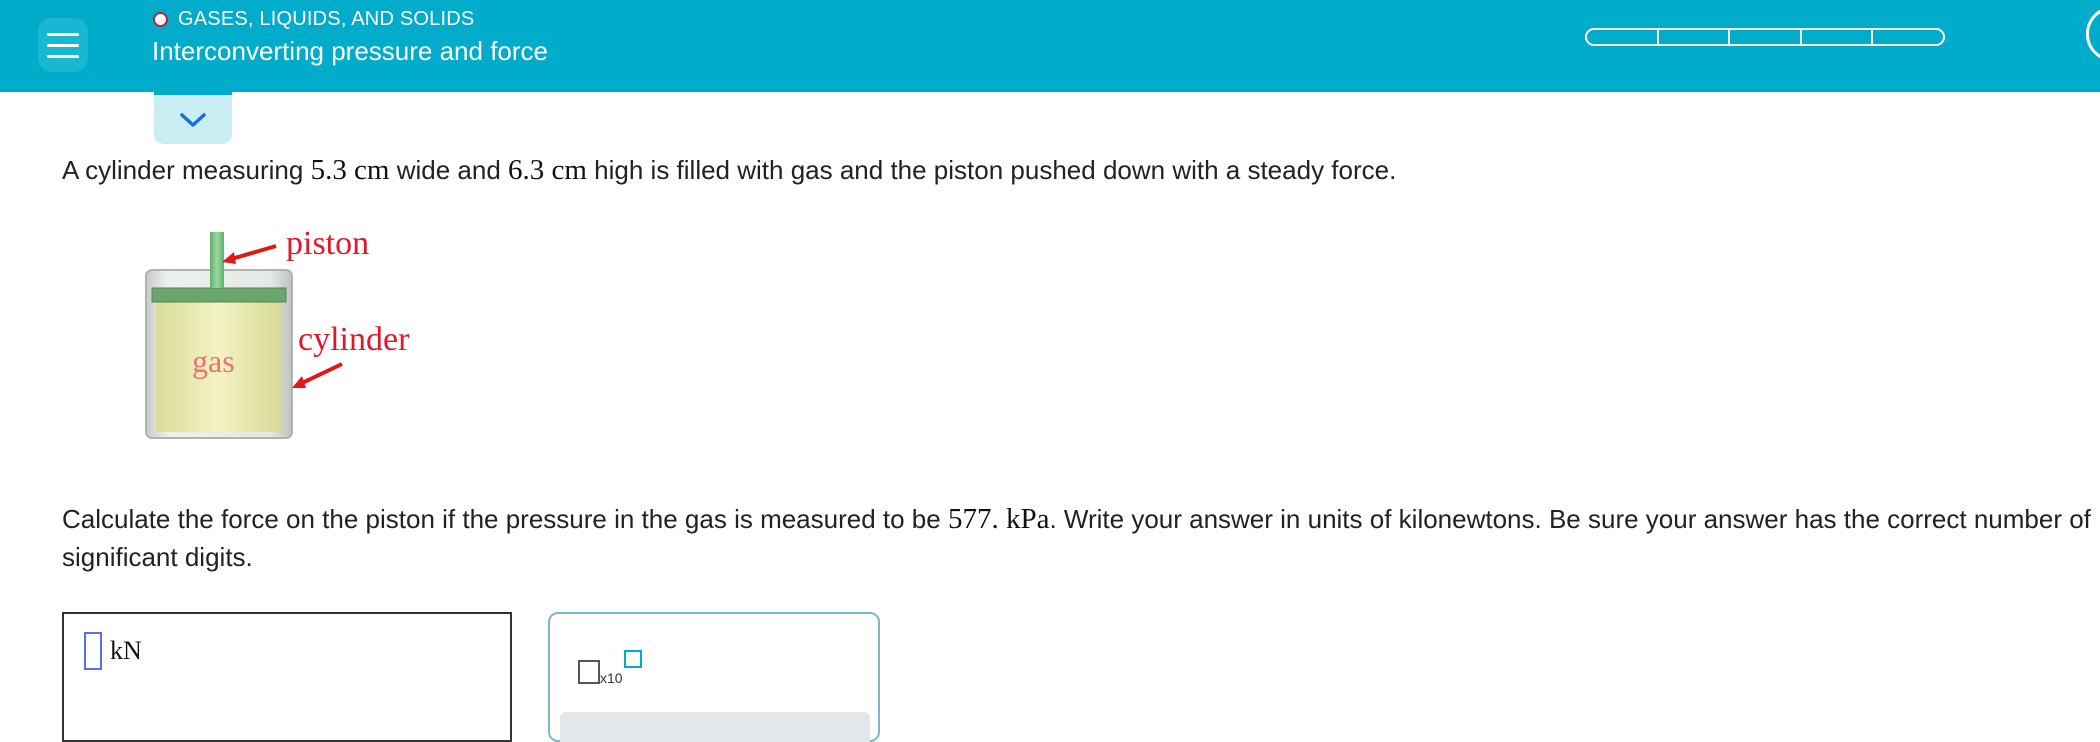  Describe the element at coordinates (569, 170) in the screenshot. I see `height-unit: cm` at that location.